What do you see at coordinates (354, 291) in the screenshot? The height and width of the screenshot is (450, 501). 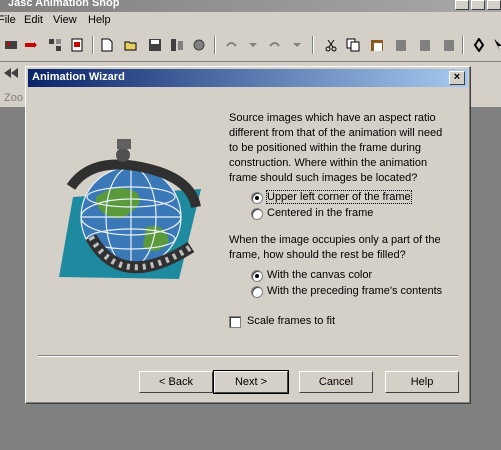 I see `radio-preceding-frame-label: With the preceding frame's contents` at bounding box center [354, 291].